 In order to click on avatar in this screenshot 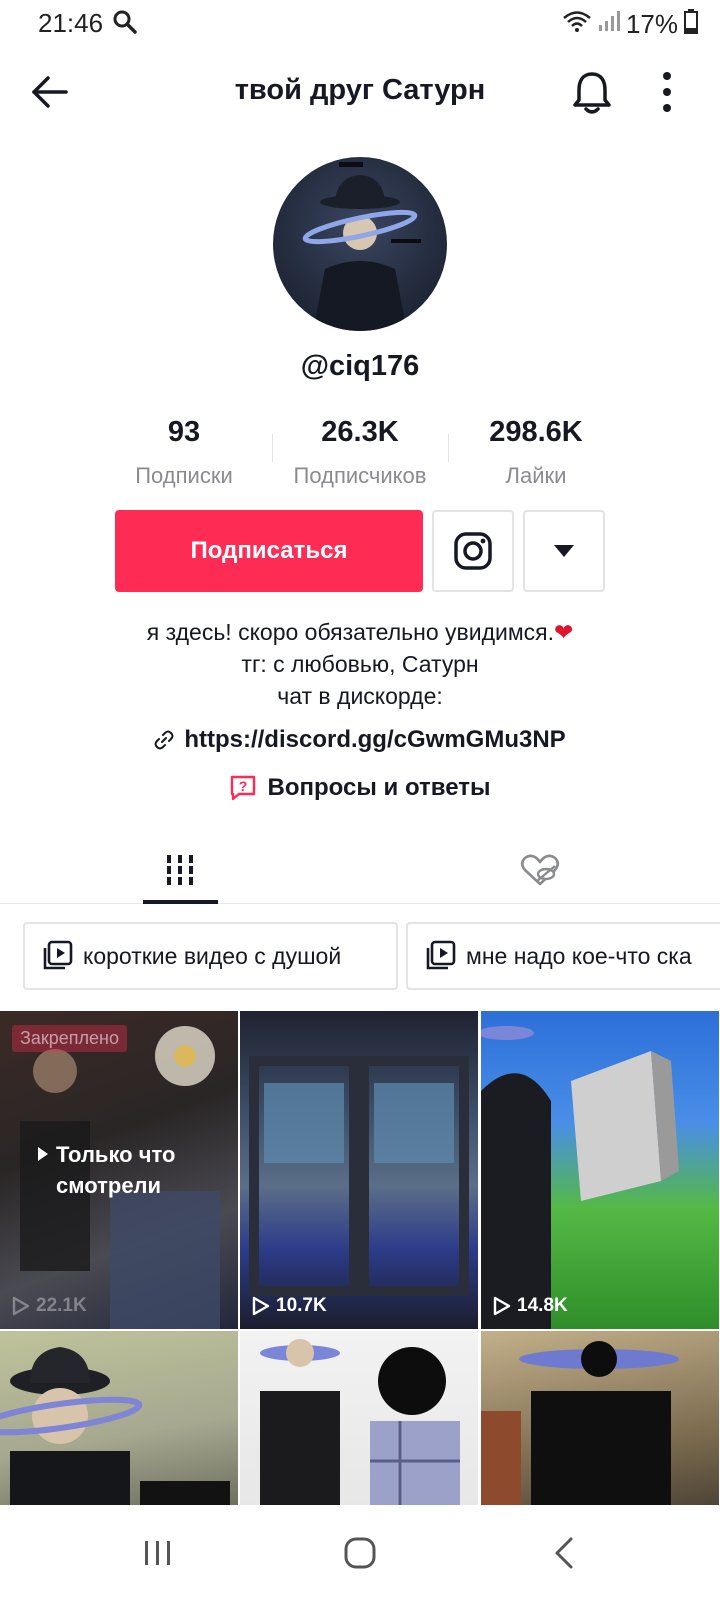, I will do `click(360, 244)`.